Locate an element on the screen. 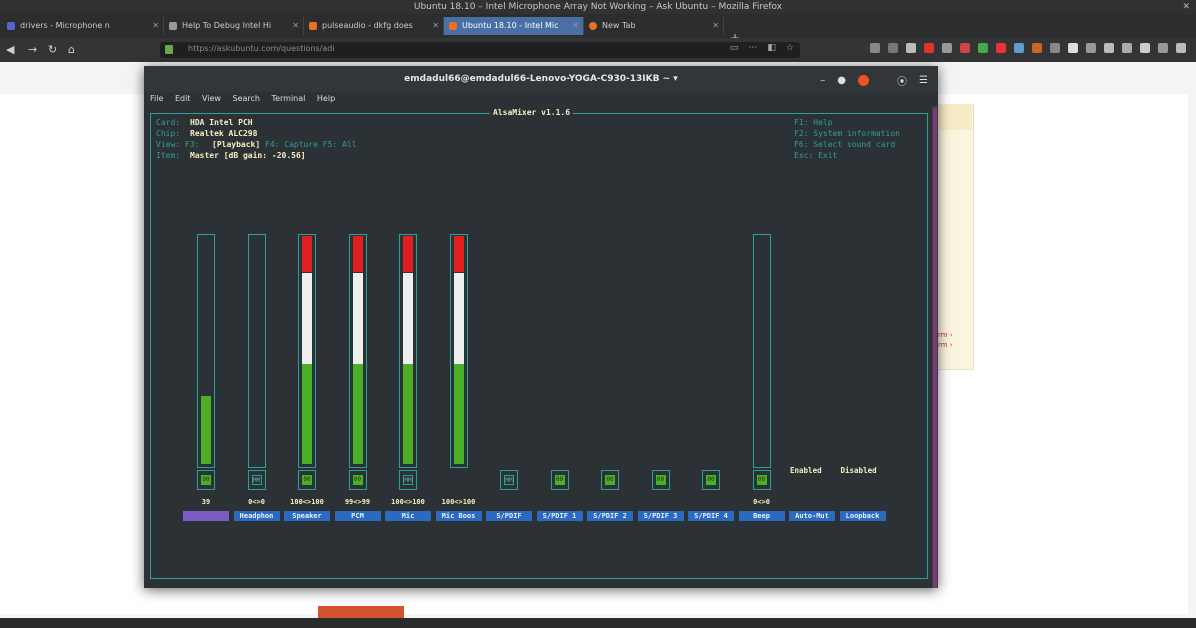 This screenshot has height=628, width=1196. close-icon is located at coordinates (864, 80).